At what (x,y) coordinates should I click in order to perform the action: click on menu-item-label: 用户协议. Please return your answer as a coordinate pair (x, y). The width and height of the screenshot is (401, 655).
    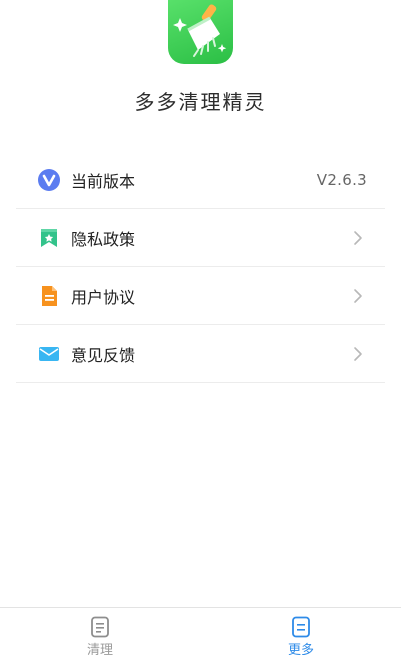
    Looking at the image, I should click on (103, 297).